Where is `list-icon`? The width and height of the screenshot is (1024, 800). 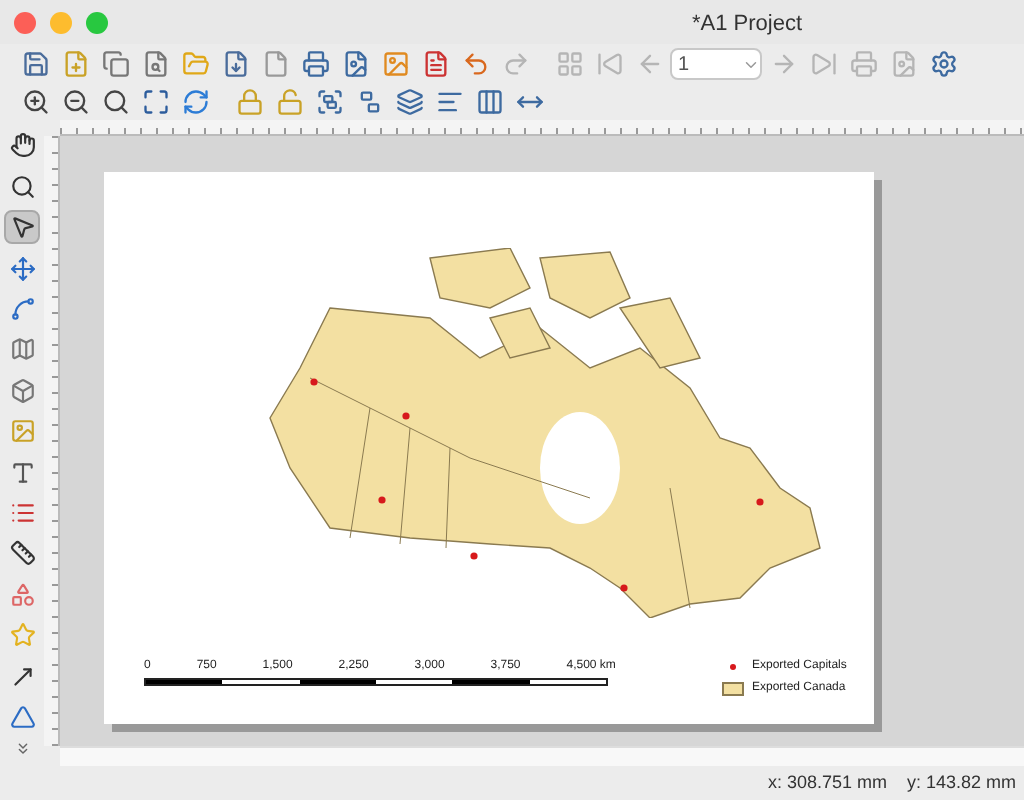
list-icon is located at coordinates (22, 513).